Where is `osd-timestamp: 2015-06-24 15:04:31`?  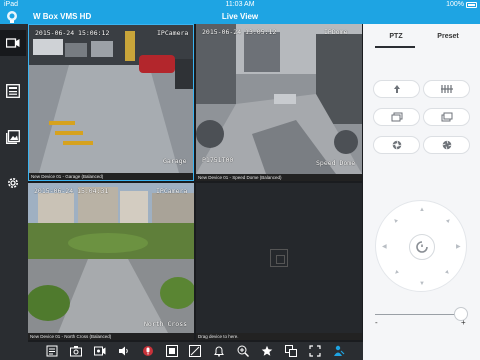 osd-timestamp: 2015-06-24 15:04:31 is located at coordinates (71, 191).